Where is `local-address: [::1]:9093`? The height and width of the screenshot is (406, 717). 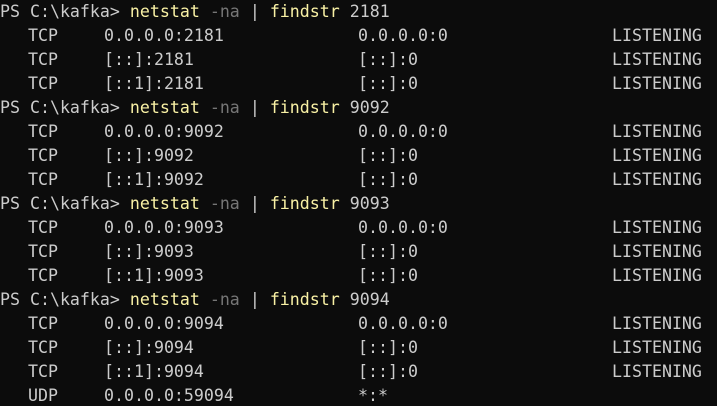
local-address: [::1]:9093 is located at coordinates (154, 275).